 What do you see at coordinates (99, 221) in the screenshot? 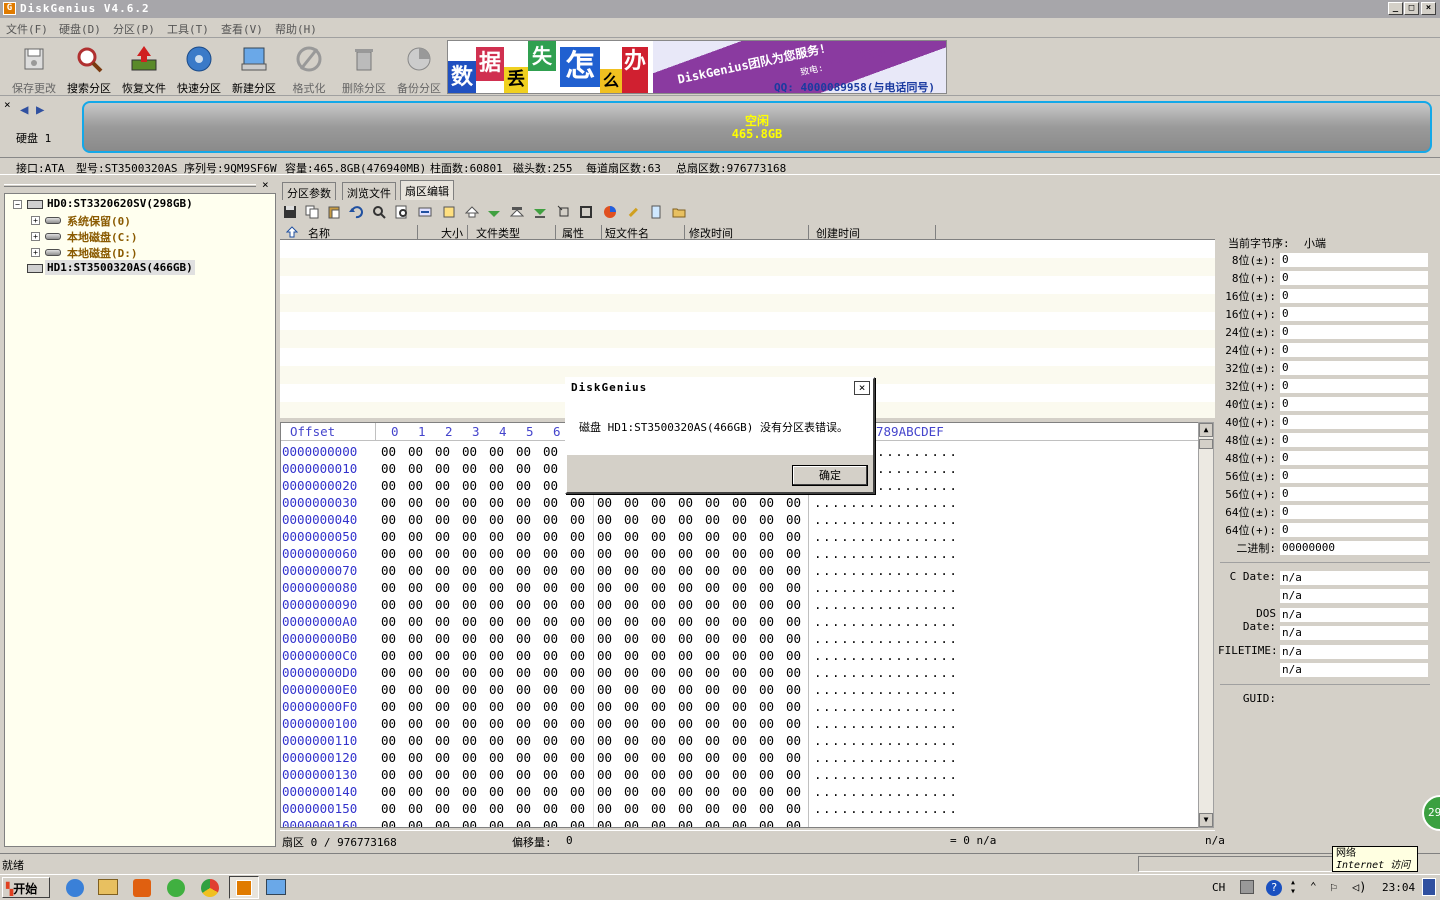
I see `tree-partition-reserved: 系统保留(0)` at bounding box center [99, 221].